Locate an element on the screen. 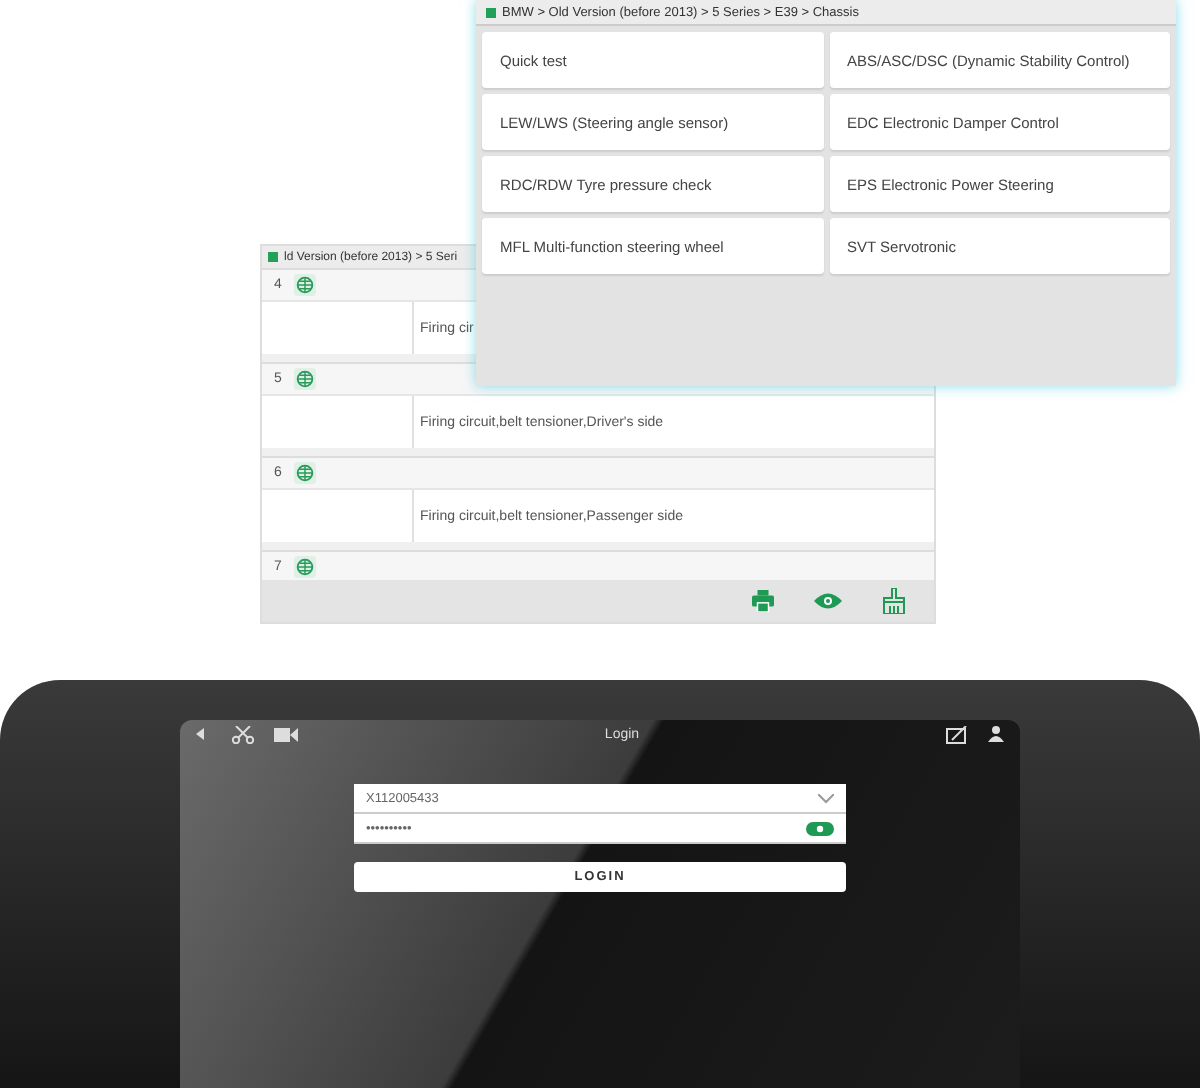 The height and width of the screenshot is (1088, 1200). scissors-icon is located at coordinates (243, 734).